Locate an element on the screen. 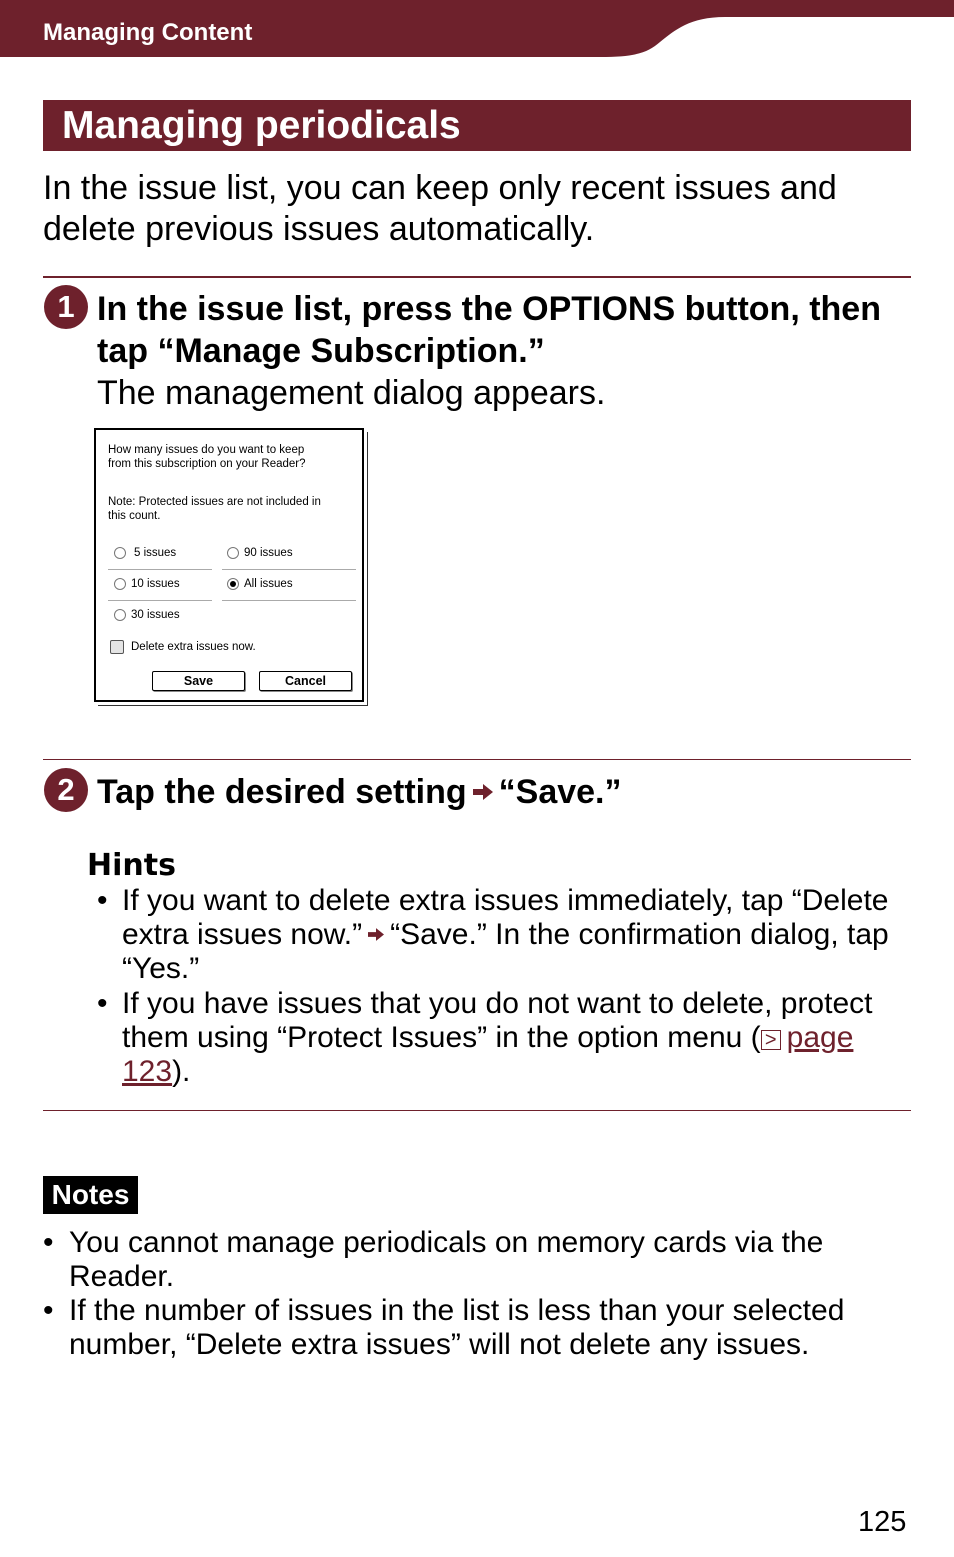  hints-divider is located at coordinates (477, 1110).